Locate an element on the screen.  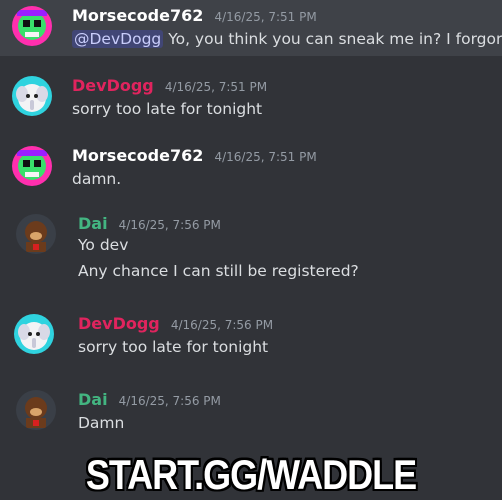
message-text: Yo dev is located at coordinates (103, 245).